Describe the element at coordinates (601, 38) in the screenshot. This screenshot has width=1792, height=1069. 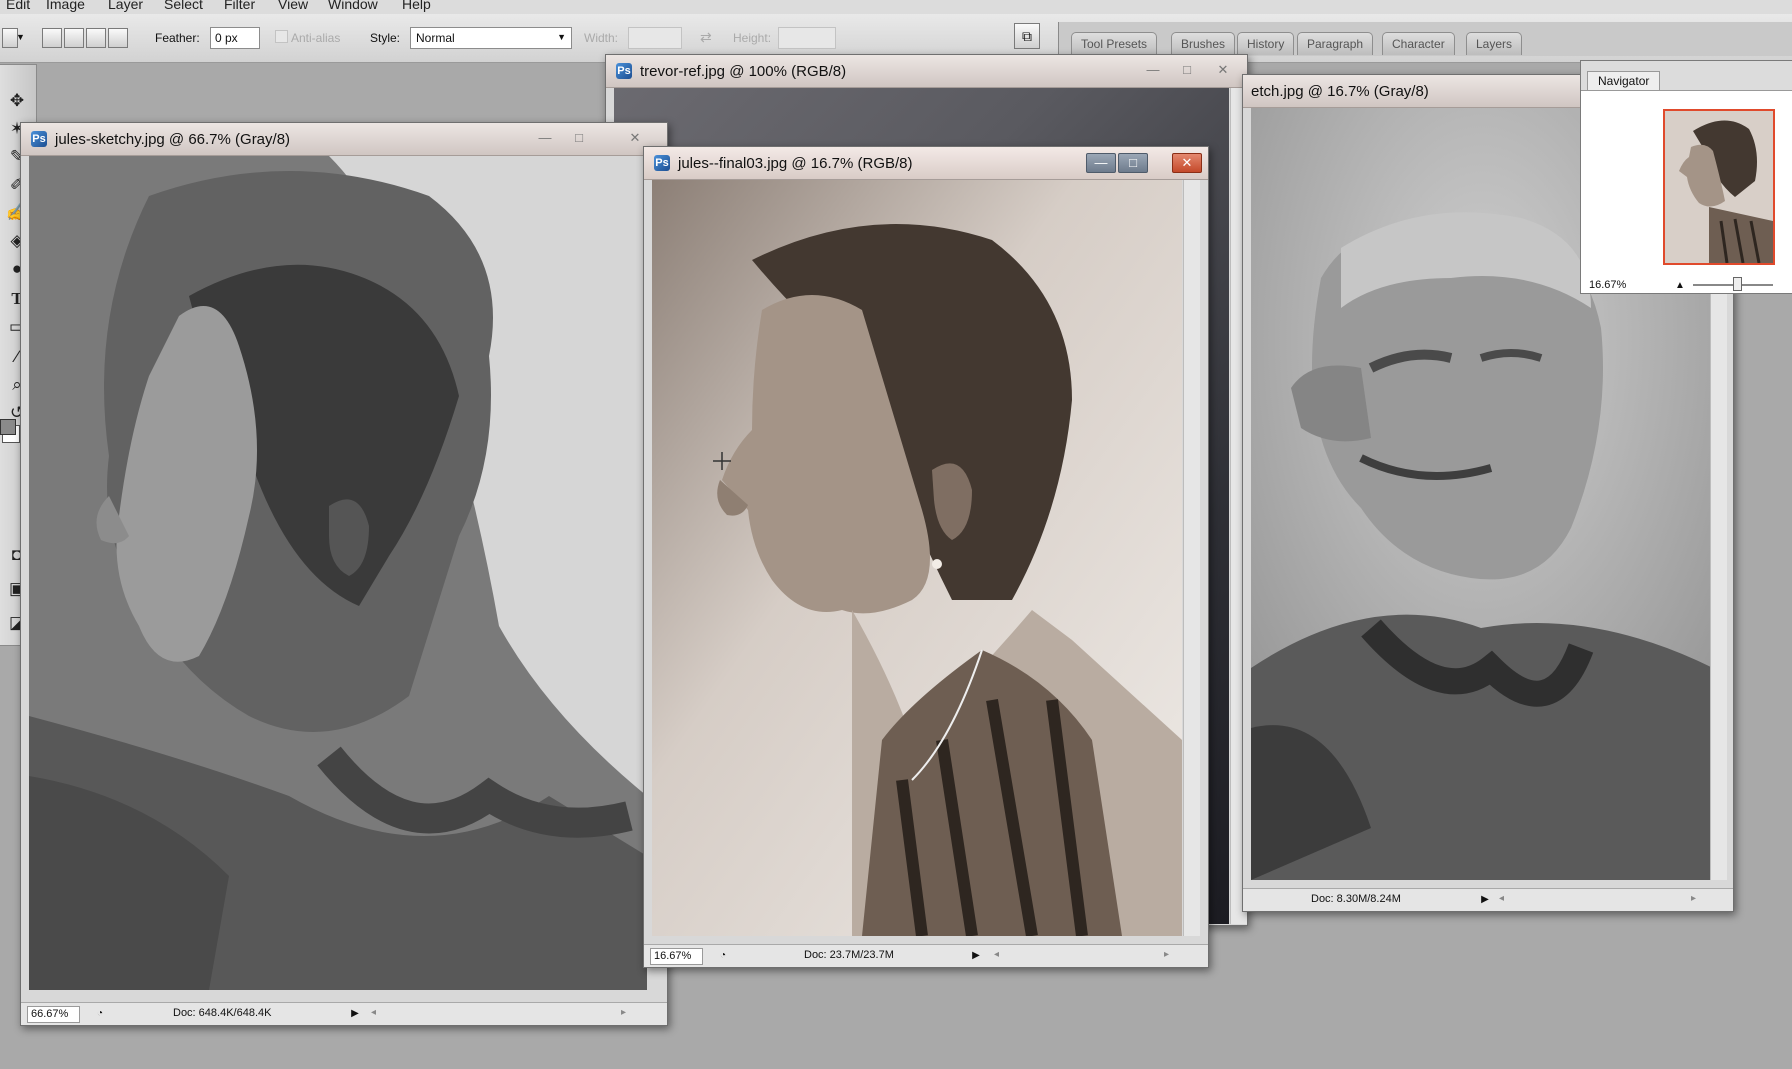
I see `width-label: Width:` at that location.